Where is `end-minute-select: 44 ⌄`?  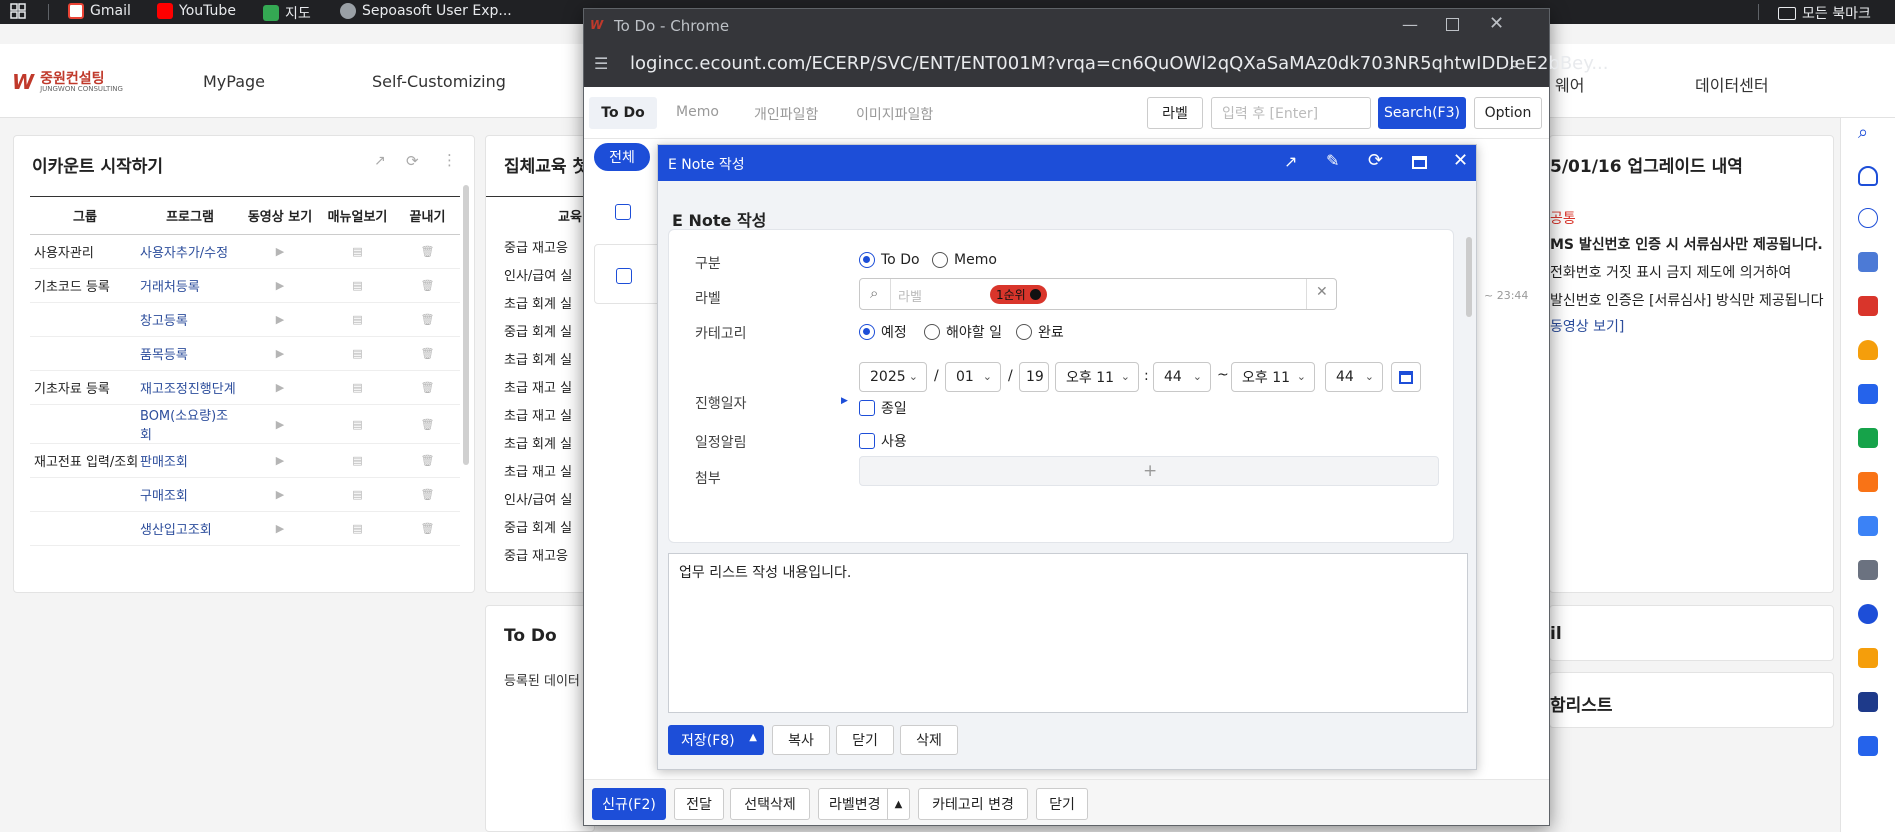 end-minute-select: 44 ⌄ is located at coordinates (1354, 377).